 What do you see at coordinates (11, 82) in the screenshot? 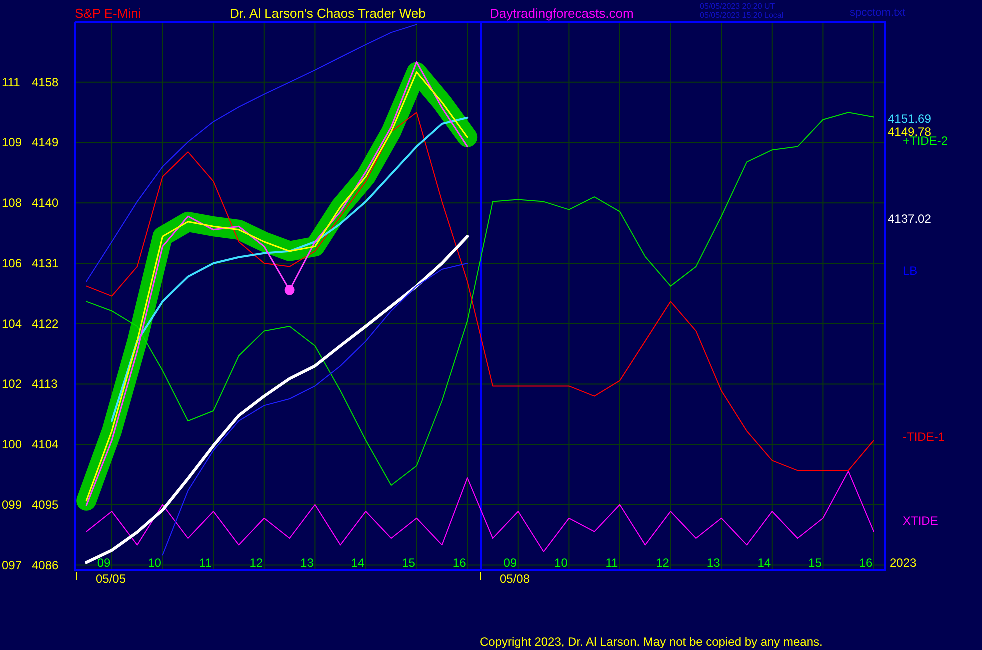
I see `axis-scale-label: 111` at bounding box center [11, 82].